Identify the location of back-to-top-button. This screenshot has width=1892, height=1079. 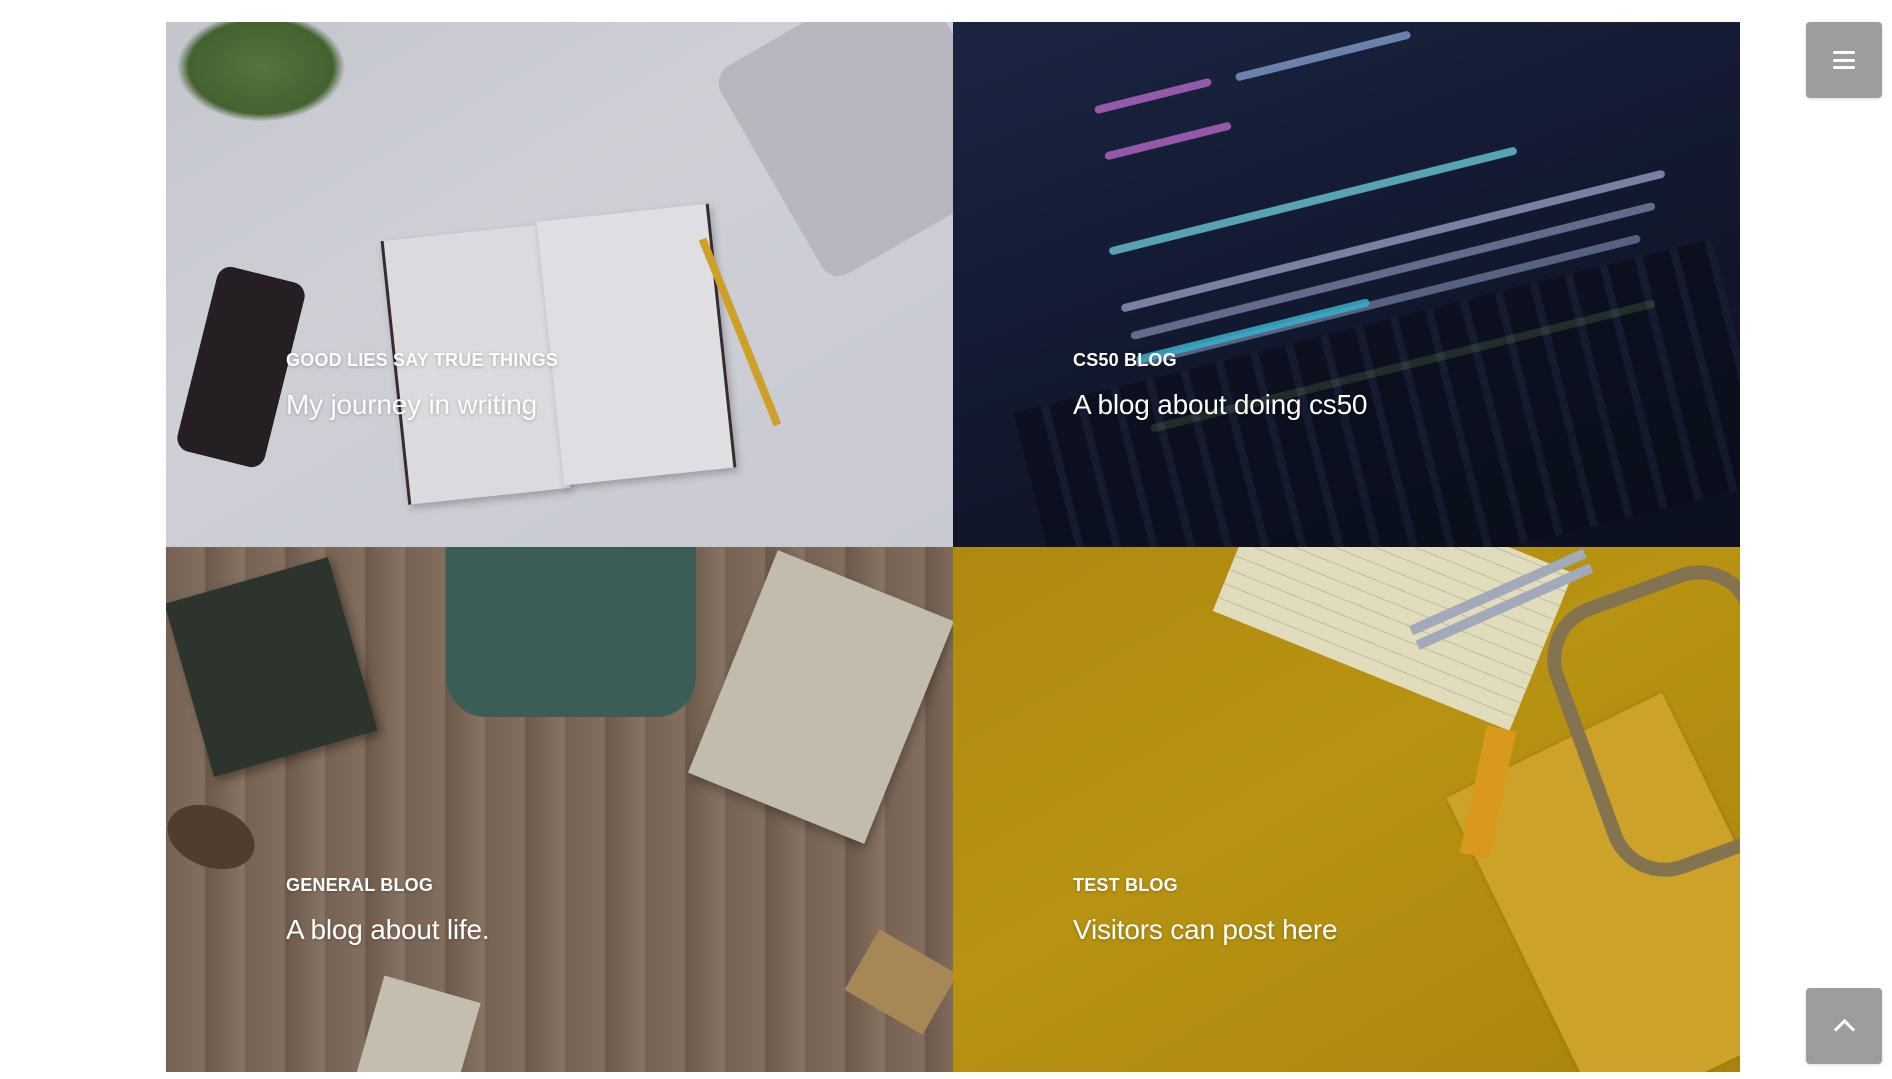
(1844, 1026).